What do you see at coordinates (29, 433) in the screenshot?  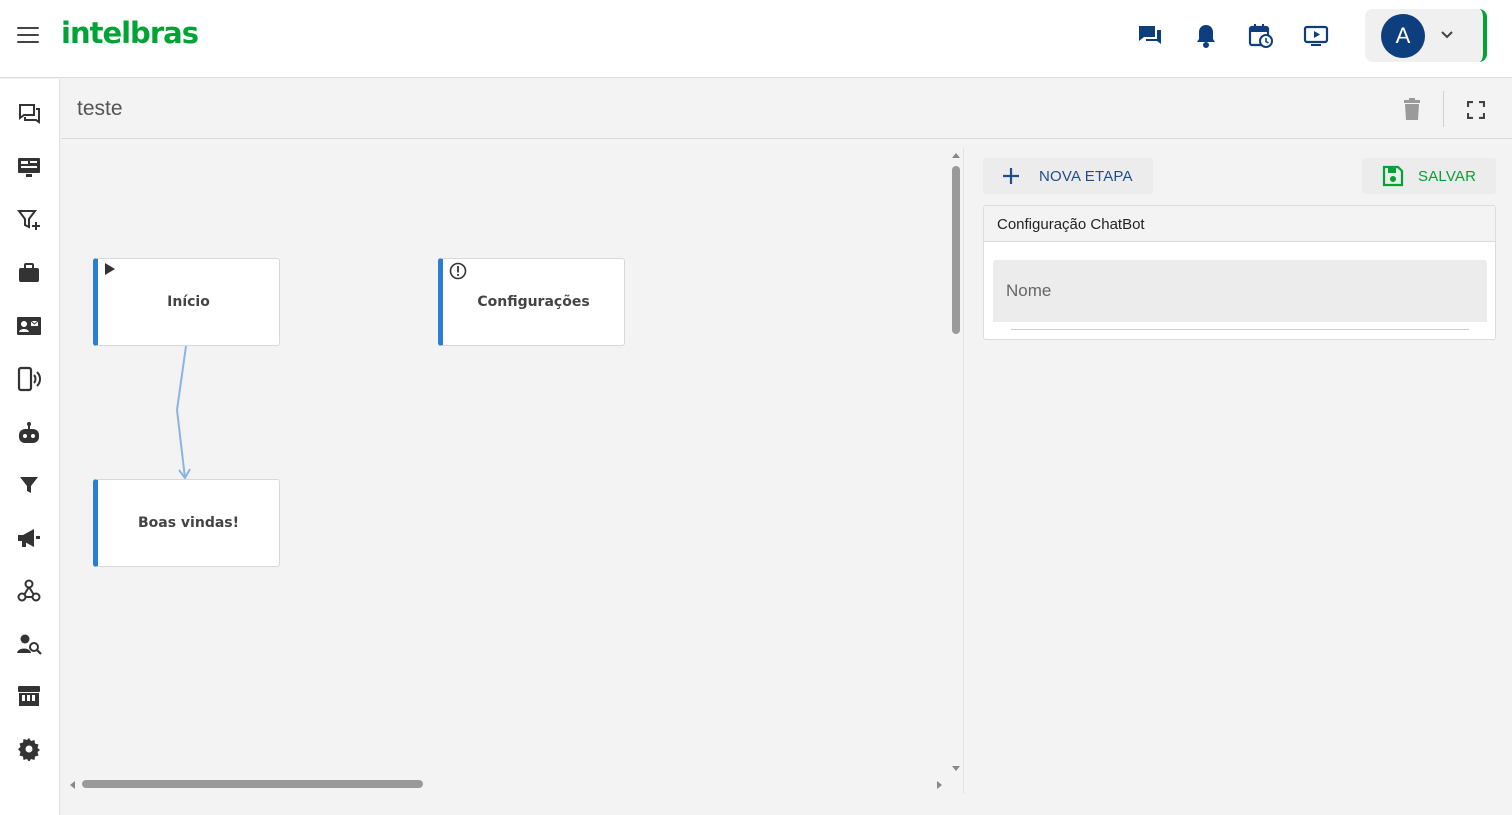 I see `robot-icon` at bounding box center [29, 433].